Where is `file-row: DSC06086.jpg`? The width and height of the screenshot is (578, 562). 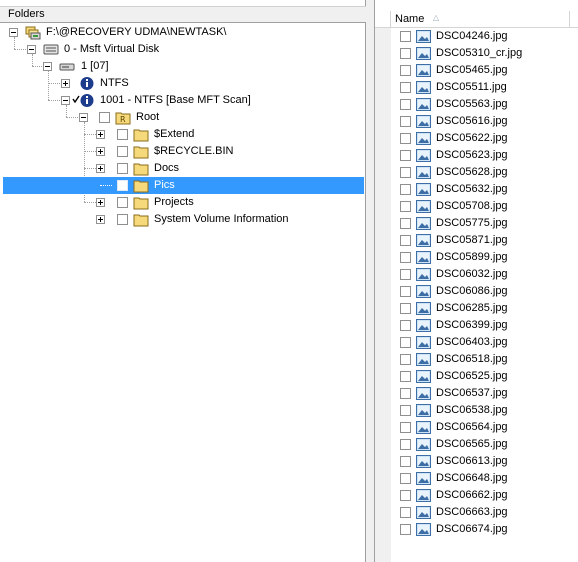 file-row: DSC06086.jpg is located at coordinates (476, 291).